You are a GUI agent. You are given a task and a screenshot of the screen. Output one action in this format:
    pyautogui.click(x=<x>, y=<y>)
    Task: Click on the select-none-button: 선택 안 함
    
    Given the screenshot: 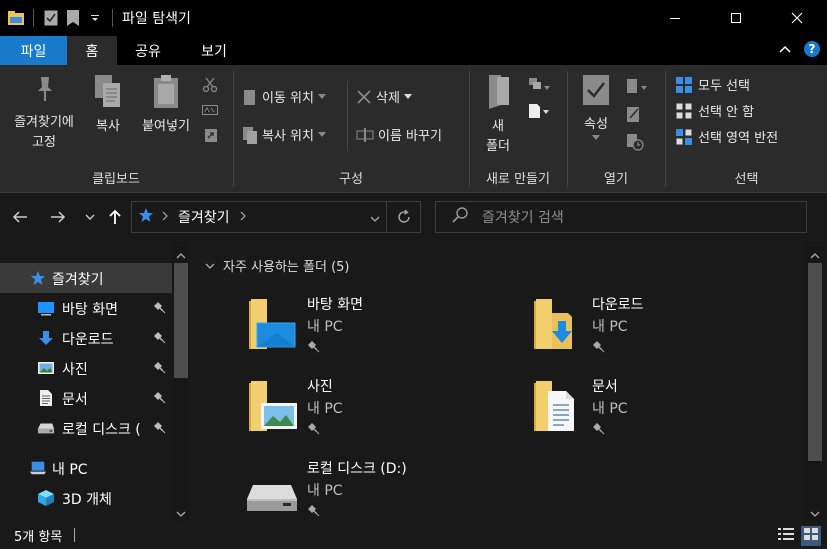 What is the action you would take?
    pyautogui.click(x=715, y=110)
    